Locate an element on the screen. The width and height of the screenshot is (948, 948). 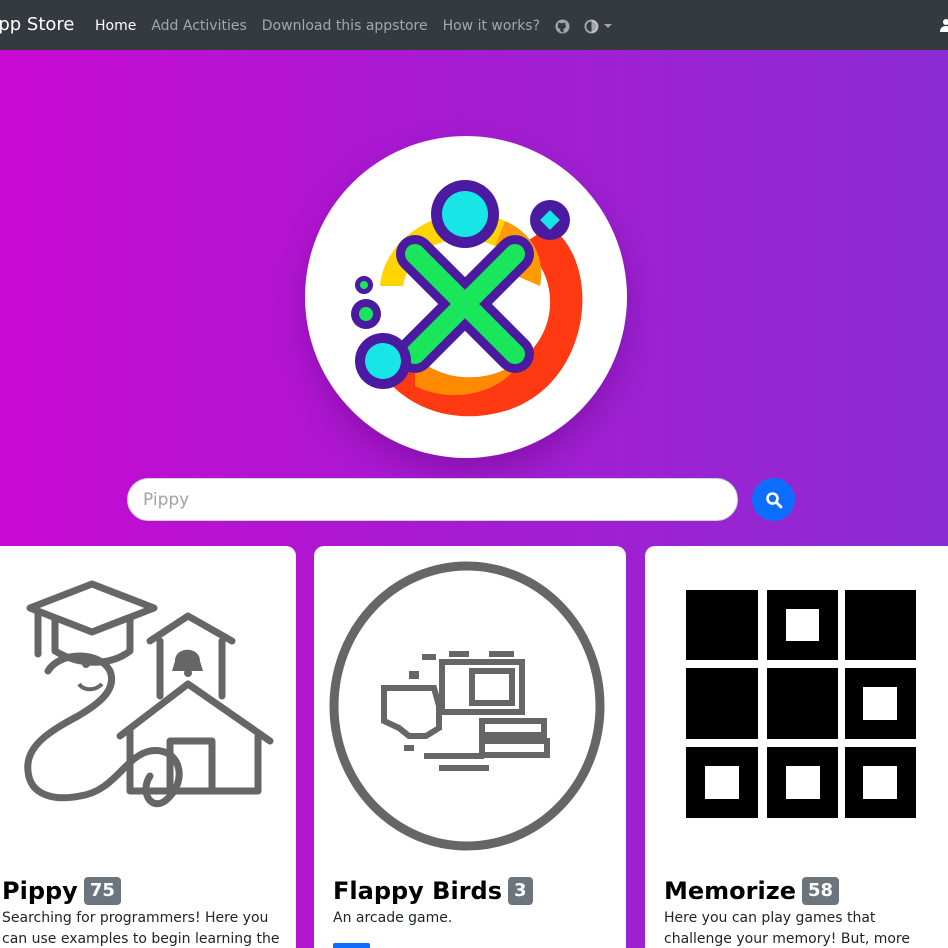
activity-name: Flappy Birds is located at coordinates (417, 891).